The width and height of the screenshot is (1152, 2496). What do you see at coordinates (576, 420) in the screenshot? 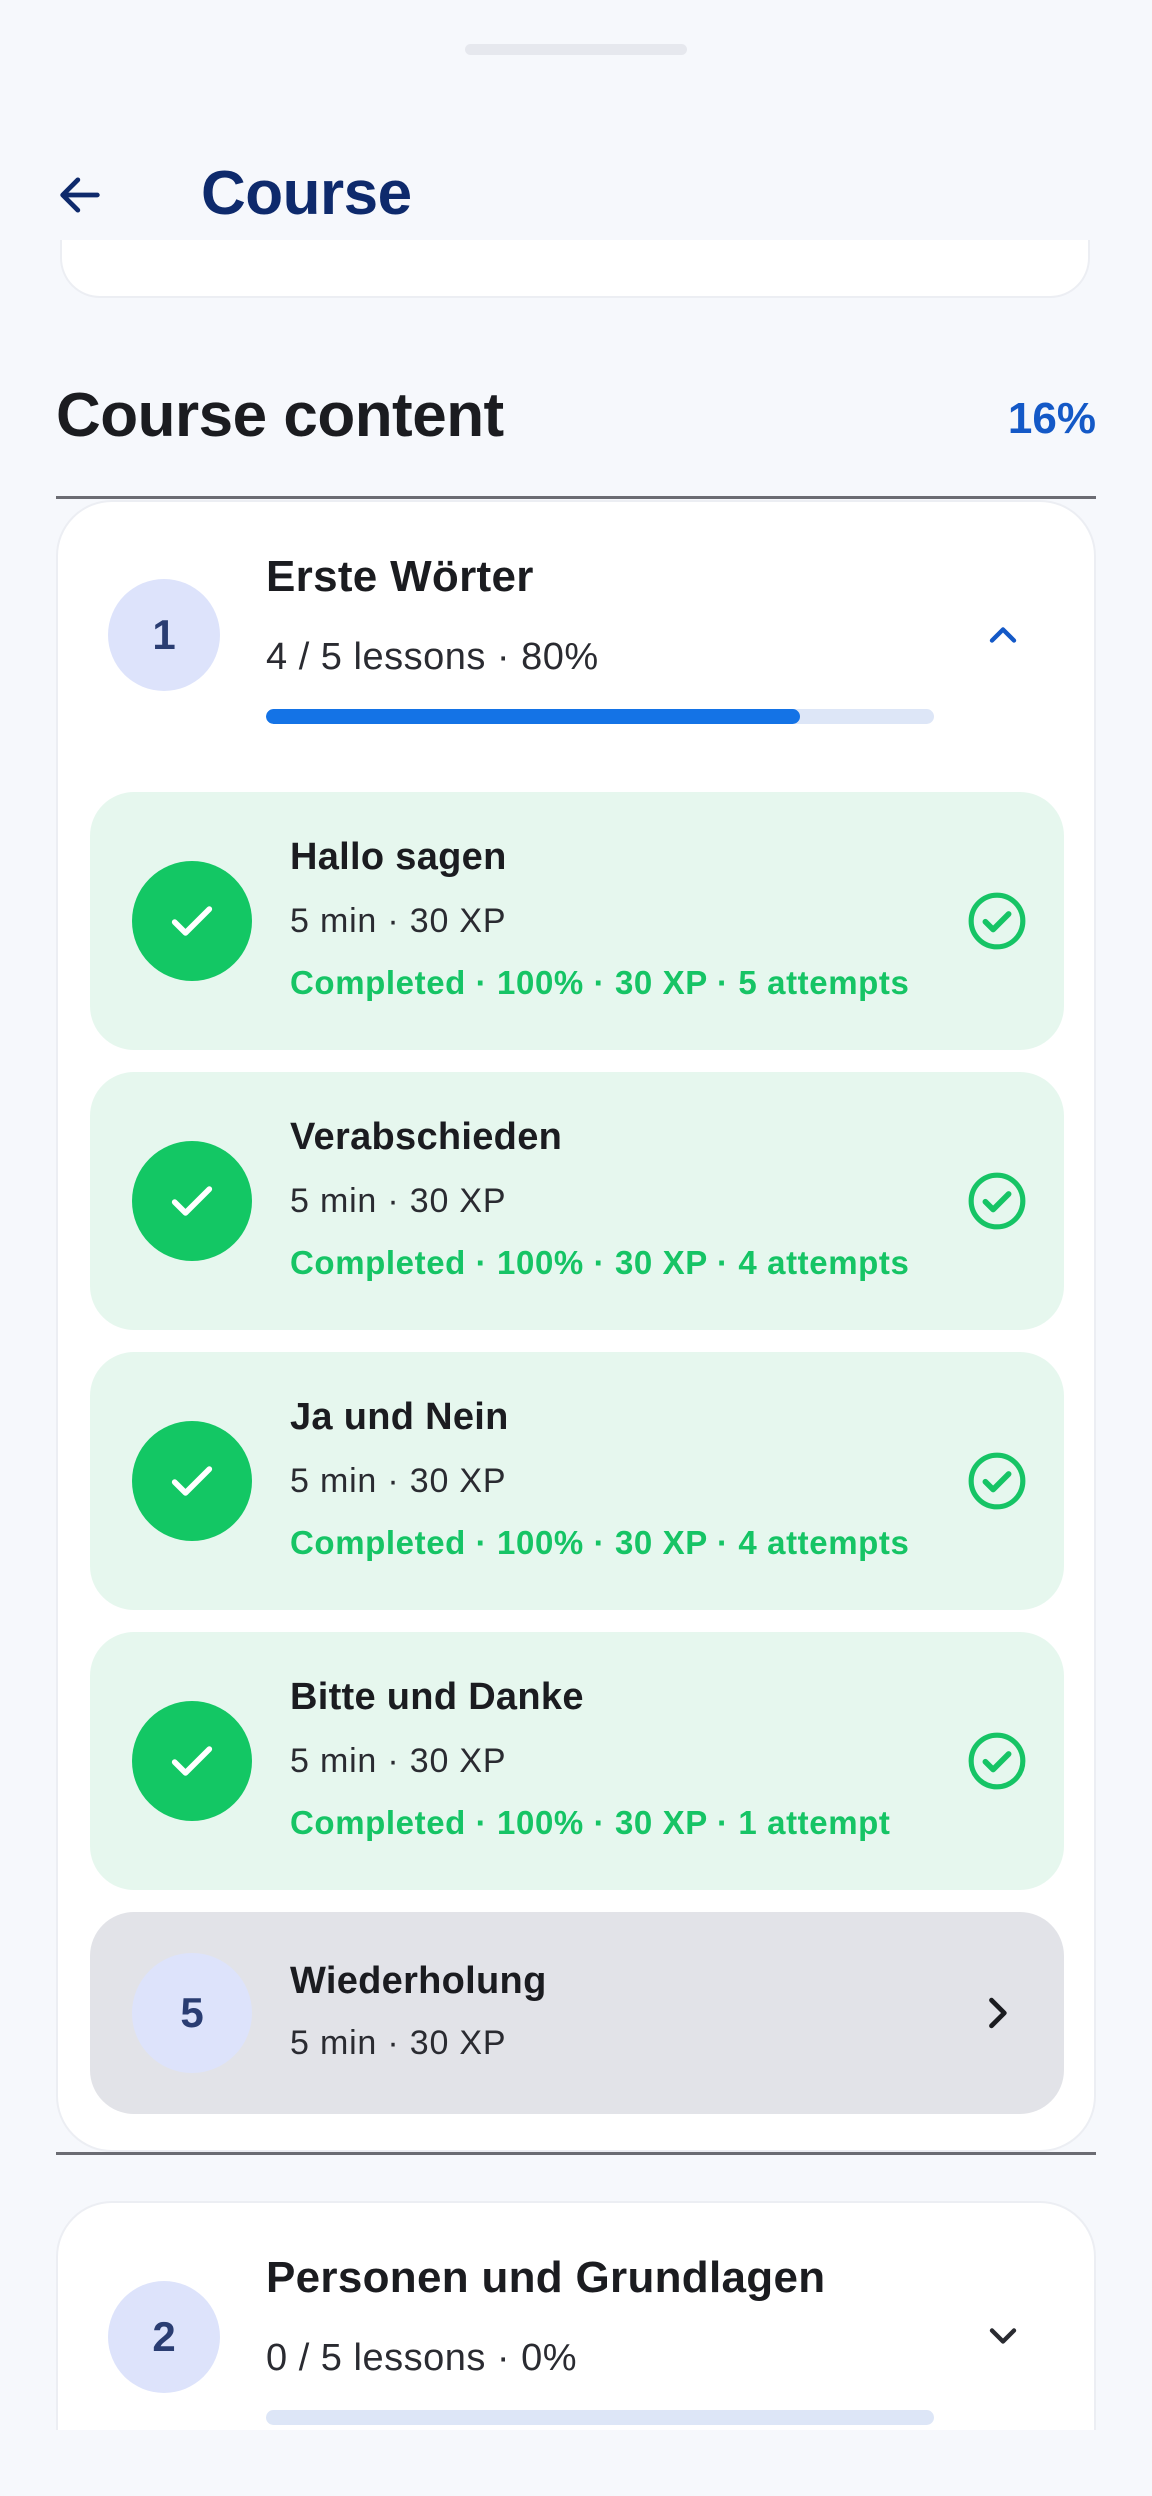
I see `course-content-header: Course content 16%` at bounding box center [576, 420].